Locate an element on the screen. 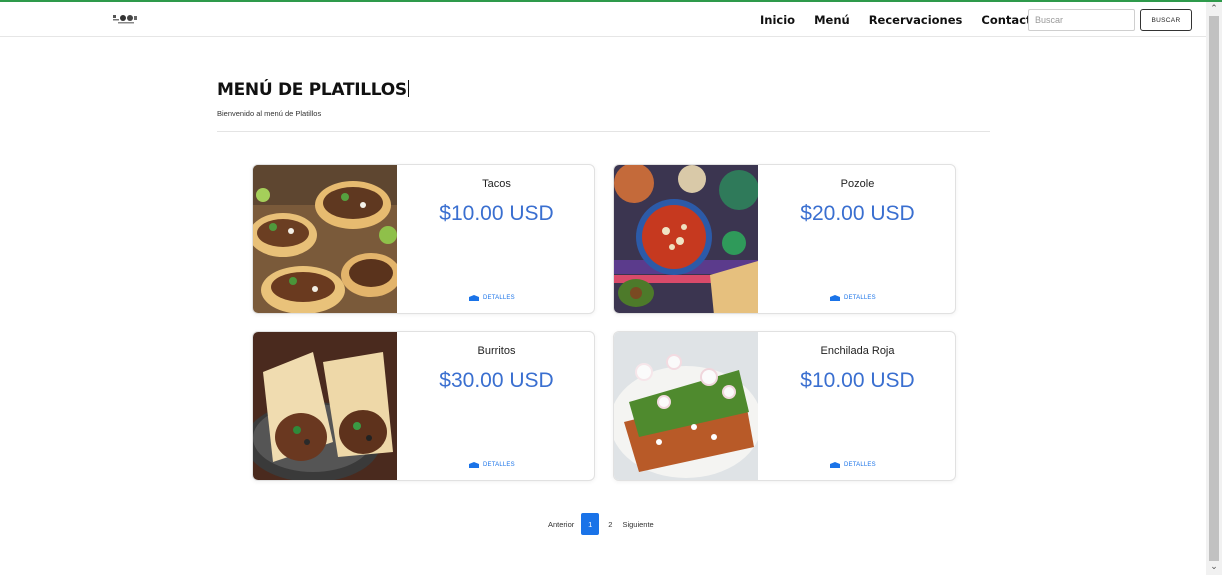  dish-photo-burritos is located at coordinates (325, 406).